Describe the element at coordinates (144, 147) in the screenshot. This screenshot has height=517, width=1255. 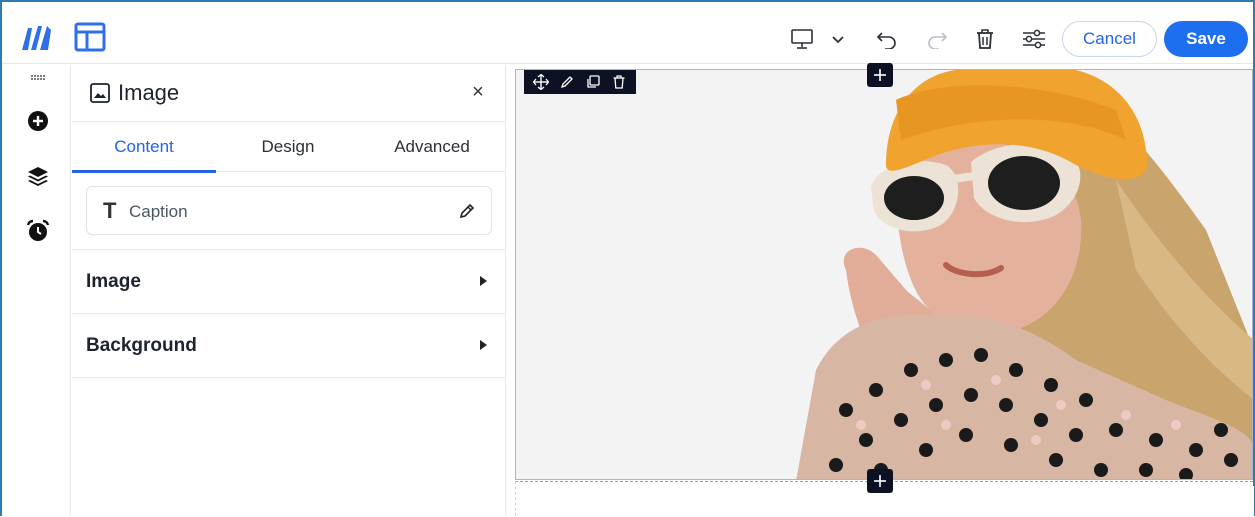
I see `tab-content: Content` at that location.